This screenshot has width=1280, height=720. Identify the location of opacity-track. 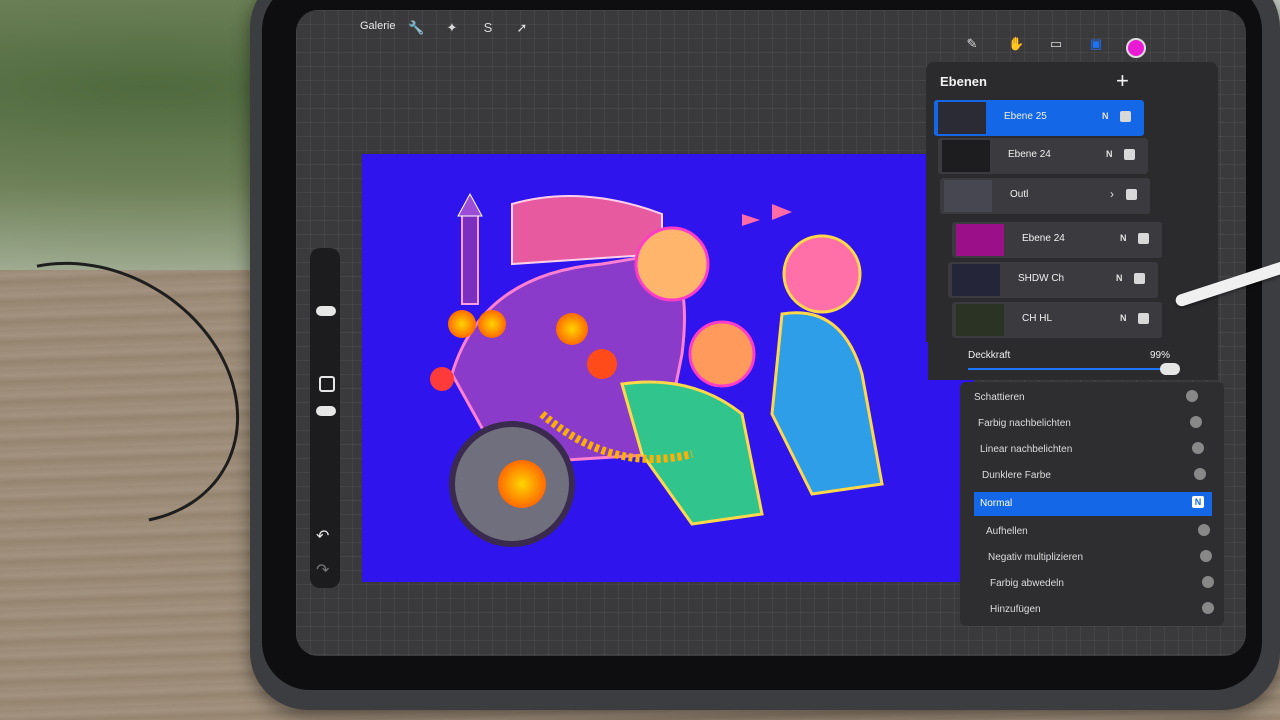
(1074, 369).